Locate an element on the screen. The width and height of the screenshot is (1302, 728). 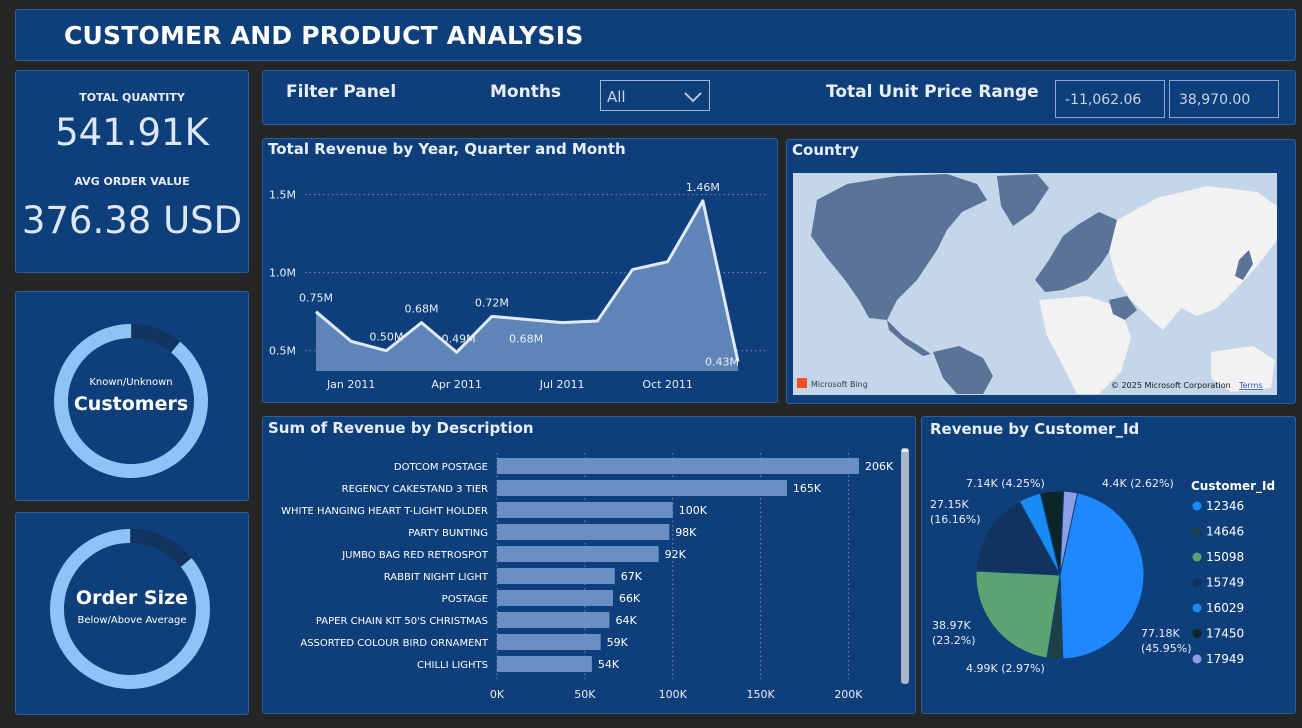
legend-item: 15098 is located at coordinates (1225, 557).